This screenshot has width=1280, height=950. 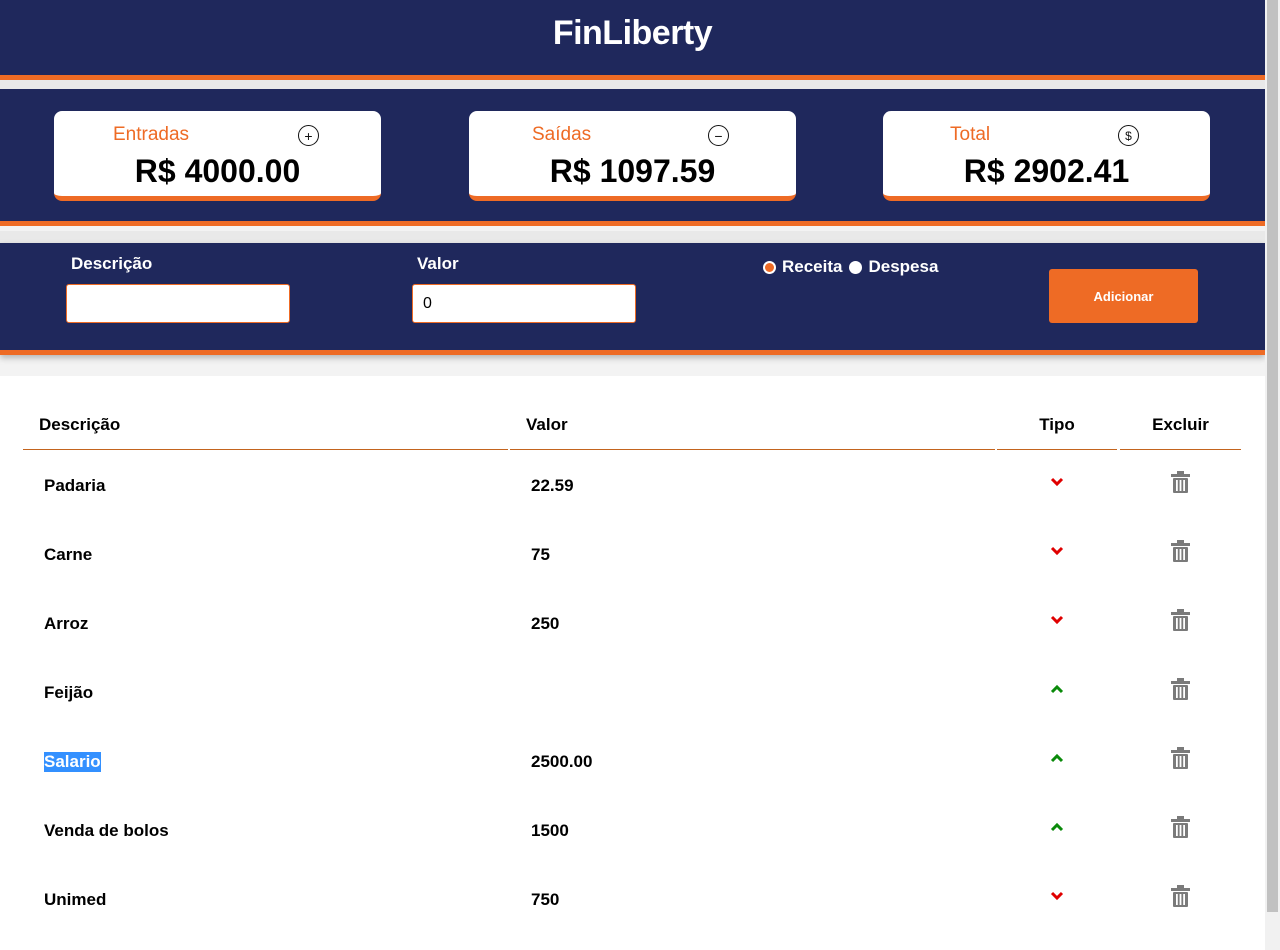 I want to click on row-value: 2500.00, so click(x=562, y=761).